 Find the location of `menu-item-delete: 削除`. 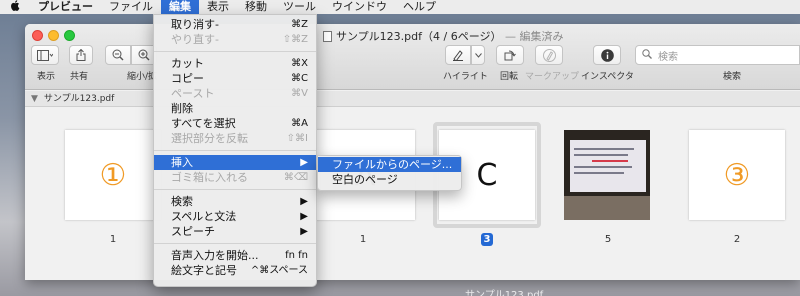

menu-item-delete: 削除 is located at coordinates (235, 108).